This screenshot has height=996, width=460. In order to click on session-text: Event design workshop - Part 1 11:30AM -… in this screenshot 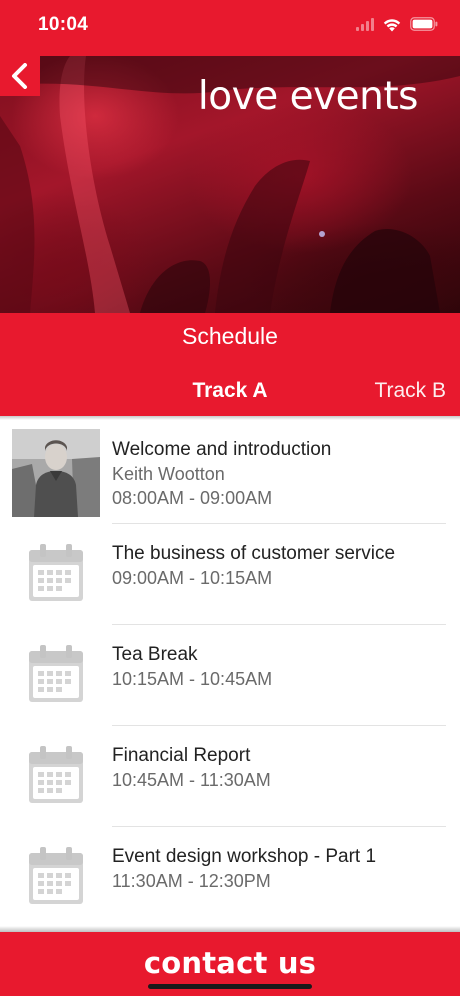, I will do `click(244, 869)`.